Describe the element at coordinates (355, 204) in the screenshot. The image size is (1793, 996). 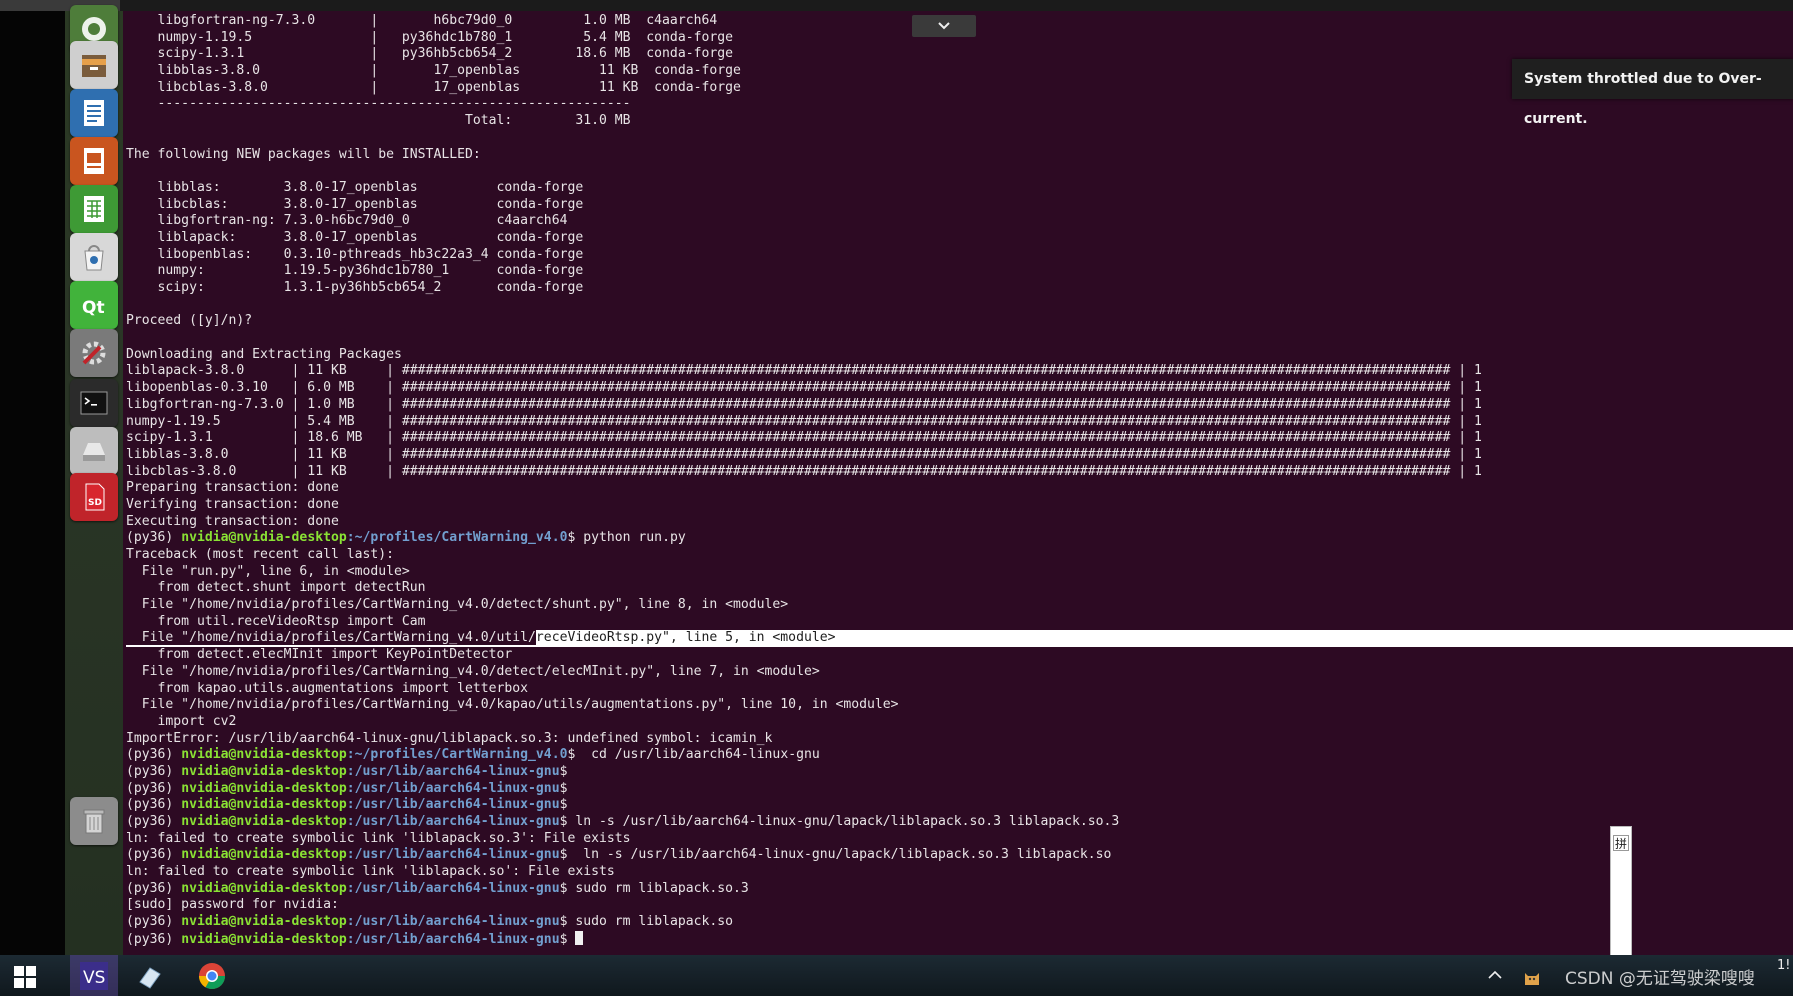
I see `output-line: libcblas: 3.8.0-17_openblas conda-forge` at that location.